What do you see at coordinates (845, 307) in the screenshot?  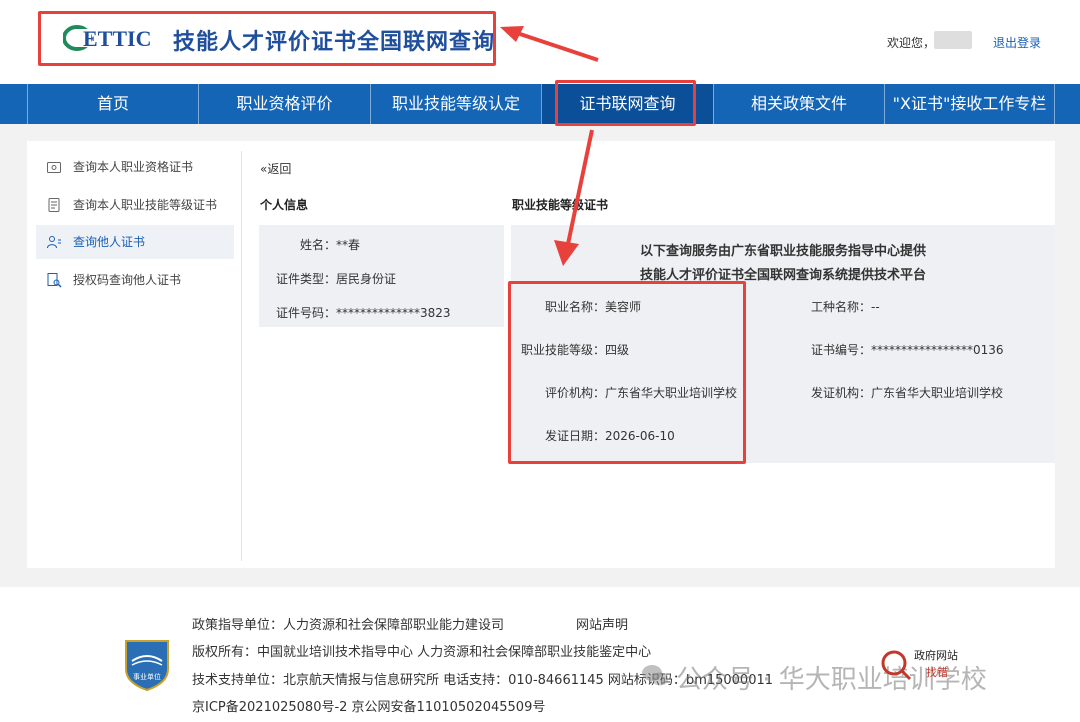 I see `work-type-name: 工种名称：--` at bounding box center [845, 307].